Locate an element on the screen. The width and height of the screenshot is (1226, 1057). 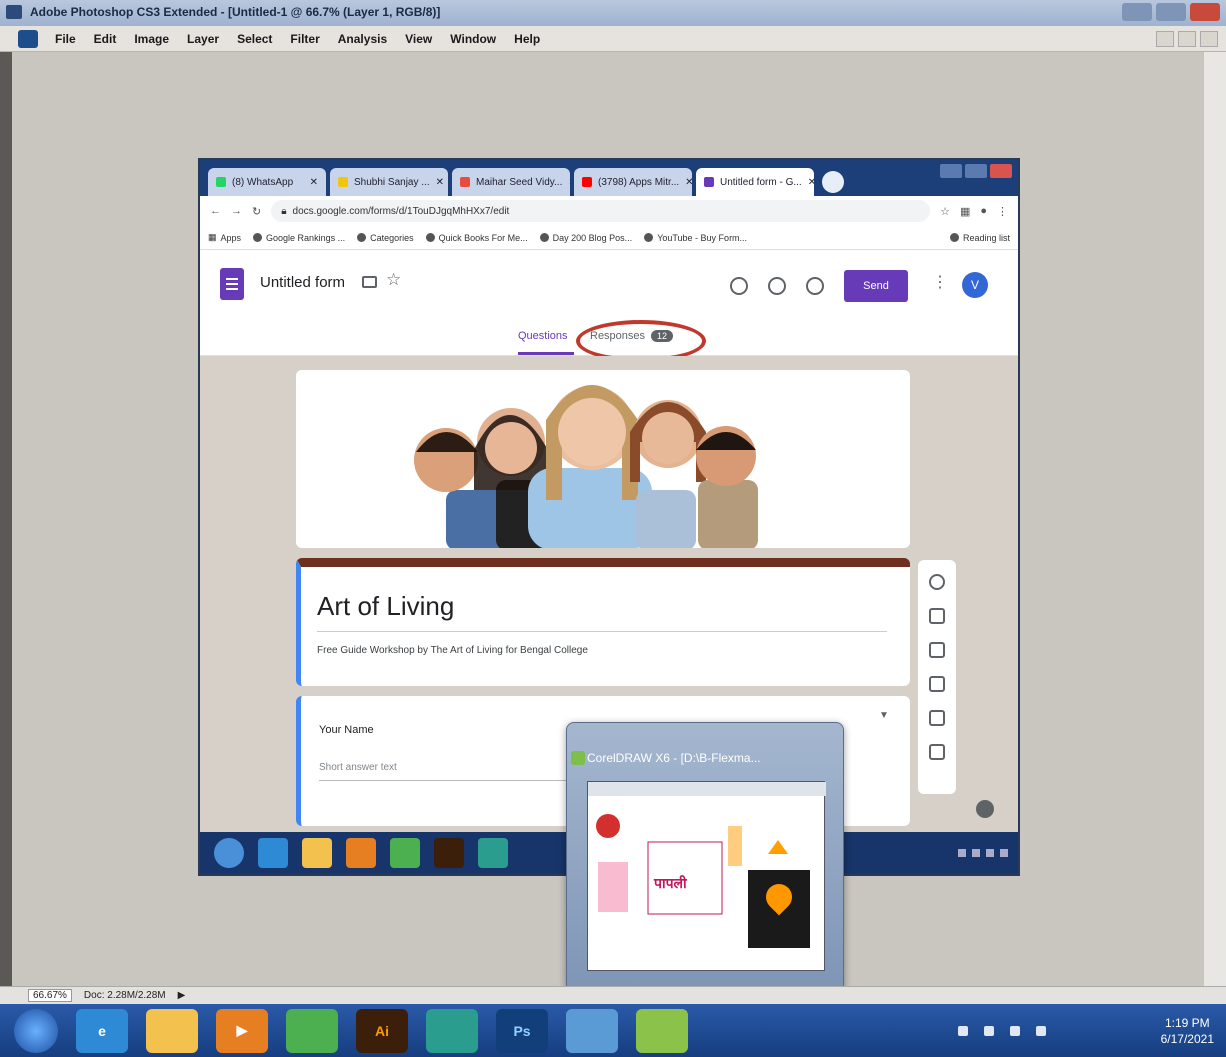
taskbar-chrome is located at coordinates (312, 1030).